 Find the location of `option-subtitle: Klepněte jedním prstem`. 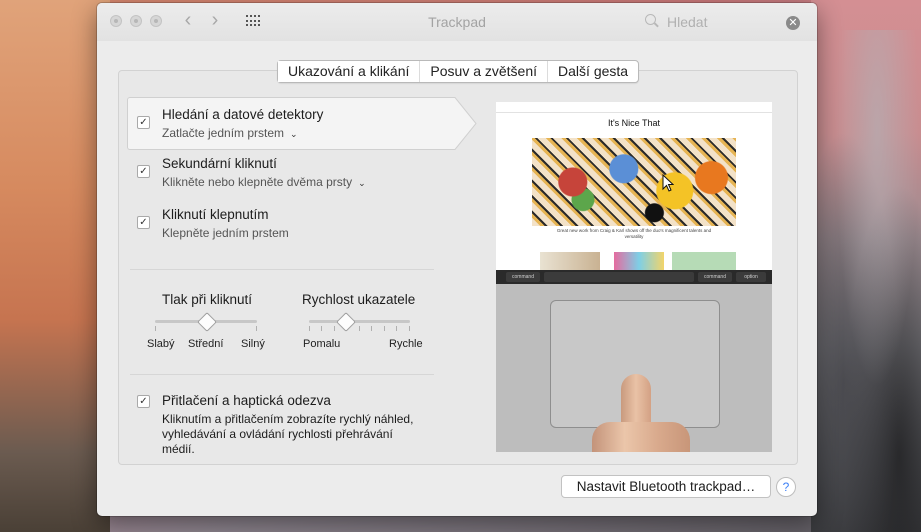

option-subtitle: Klepněte jedním prstem is located at coordinates (225, 233).